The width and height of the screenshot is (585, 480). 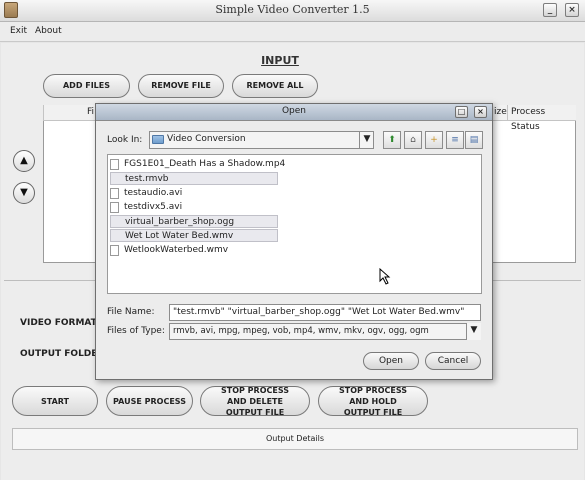 What do you see at coordinates (541, 118) in the screenshot?
I see `table-header-status: Process Status` at bounding box center [541, 118].